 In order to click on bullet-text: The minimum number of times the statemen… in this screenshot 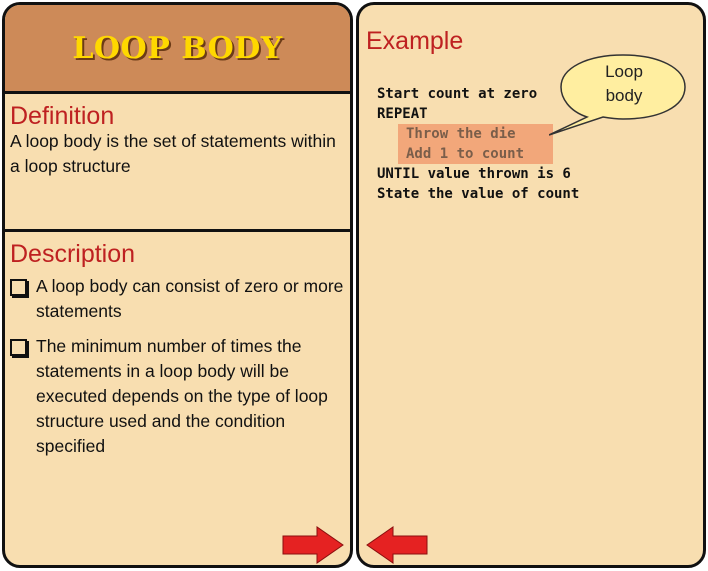, I will do `click(182, 396)`.